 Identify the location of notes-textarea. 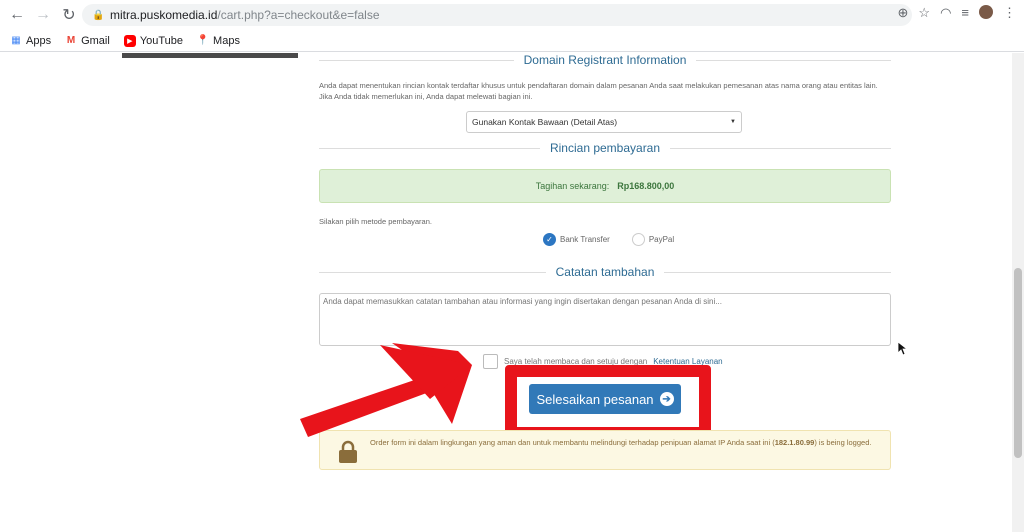
(605, 319).